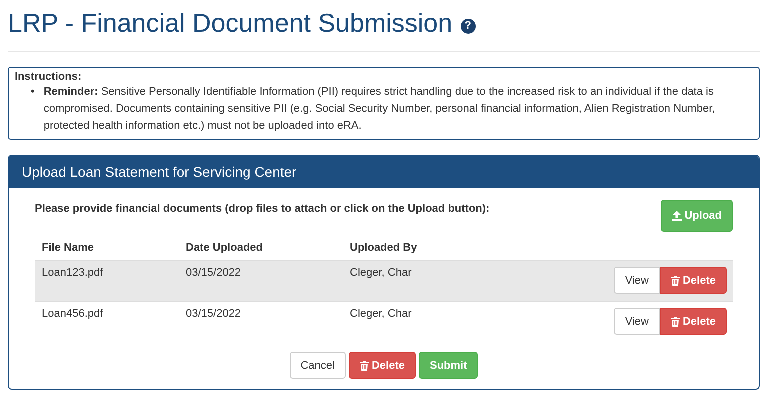  Describe the element at coordinates (468, 26) in the screenshot. I see `help-icon: ?` at that location.